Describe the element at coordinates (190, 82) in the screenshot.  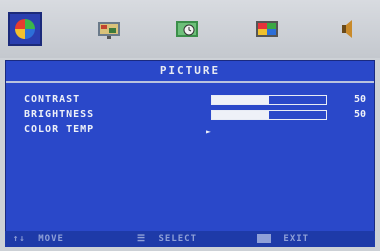
I see `panel-divider` at that location.